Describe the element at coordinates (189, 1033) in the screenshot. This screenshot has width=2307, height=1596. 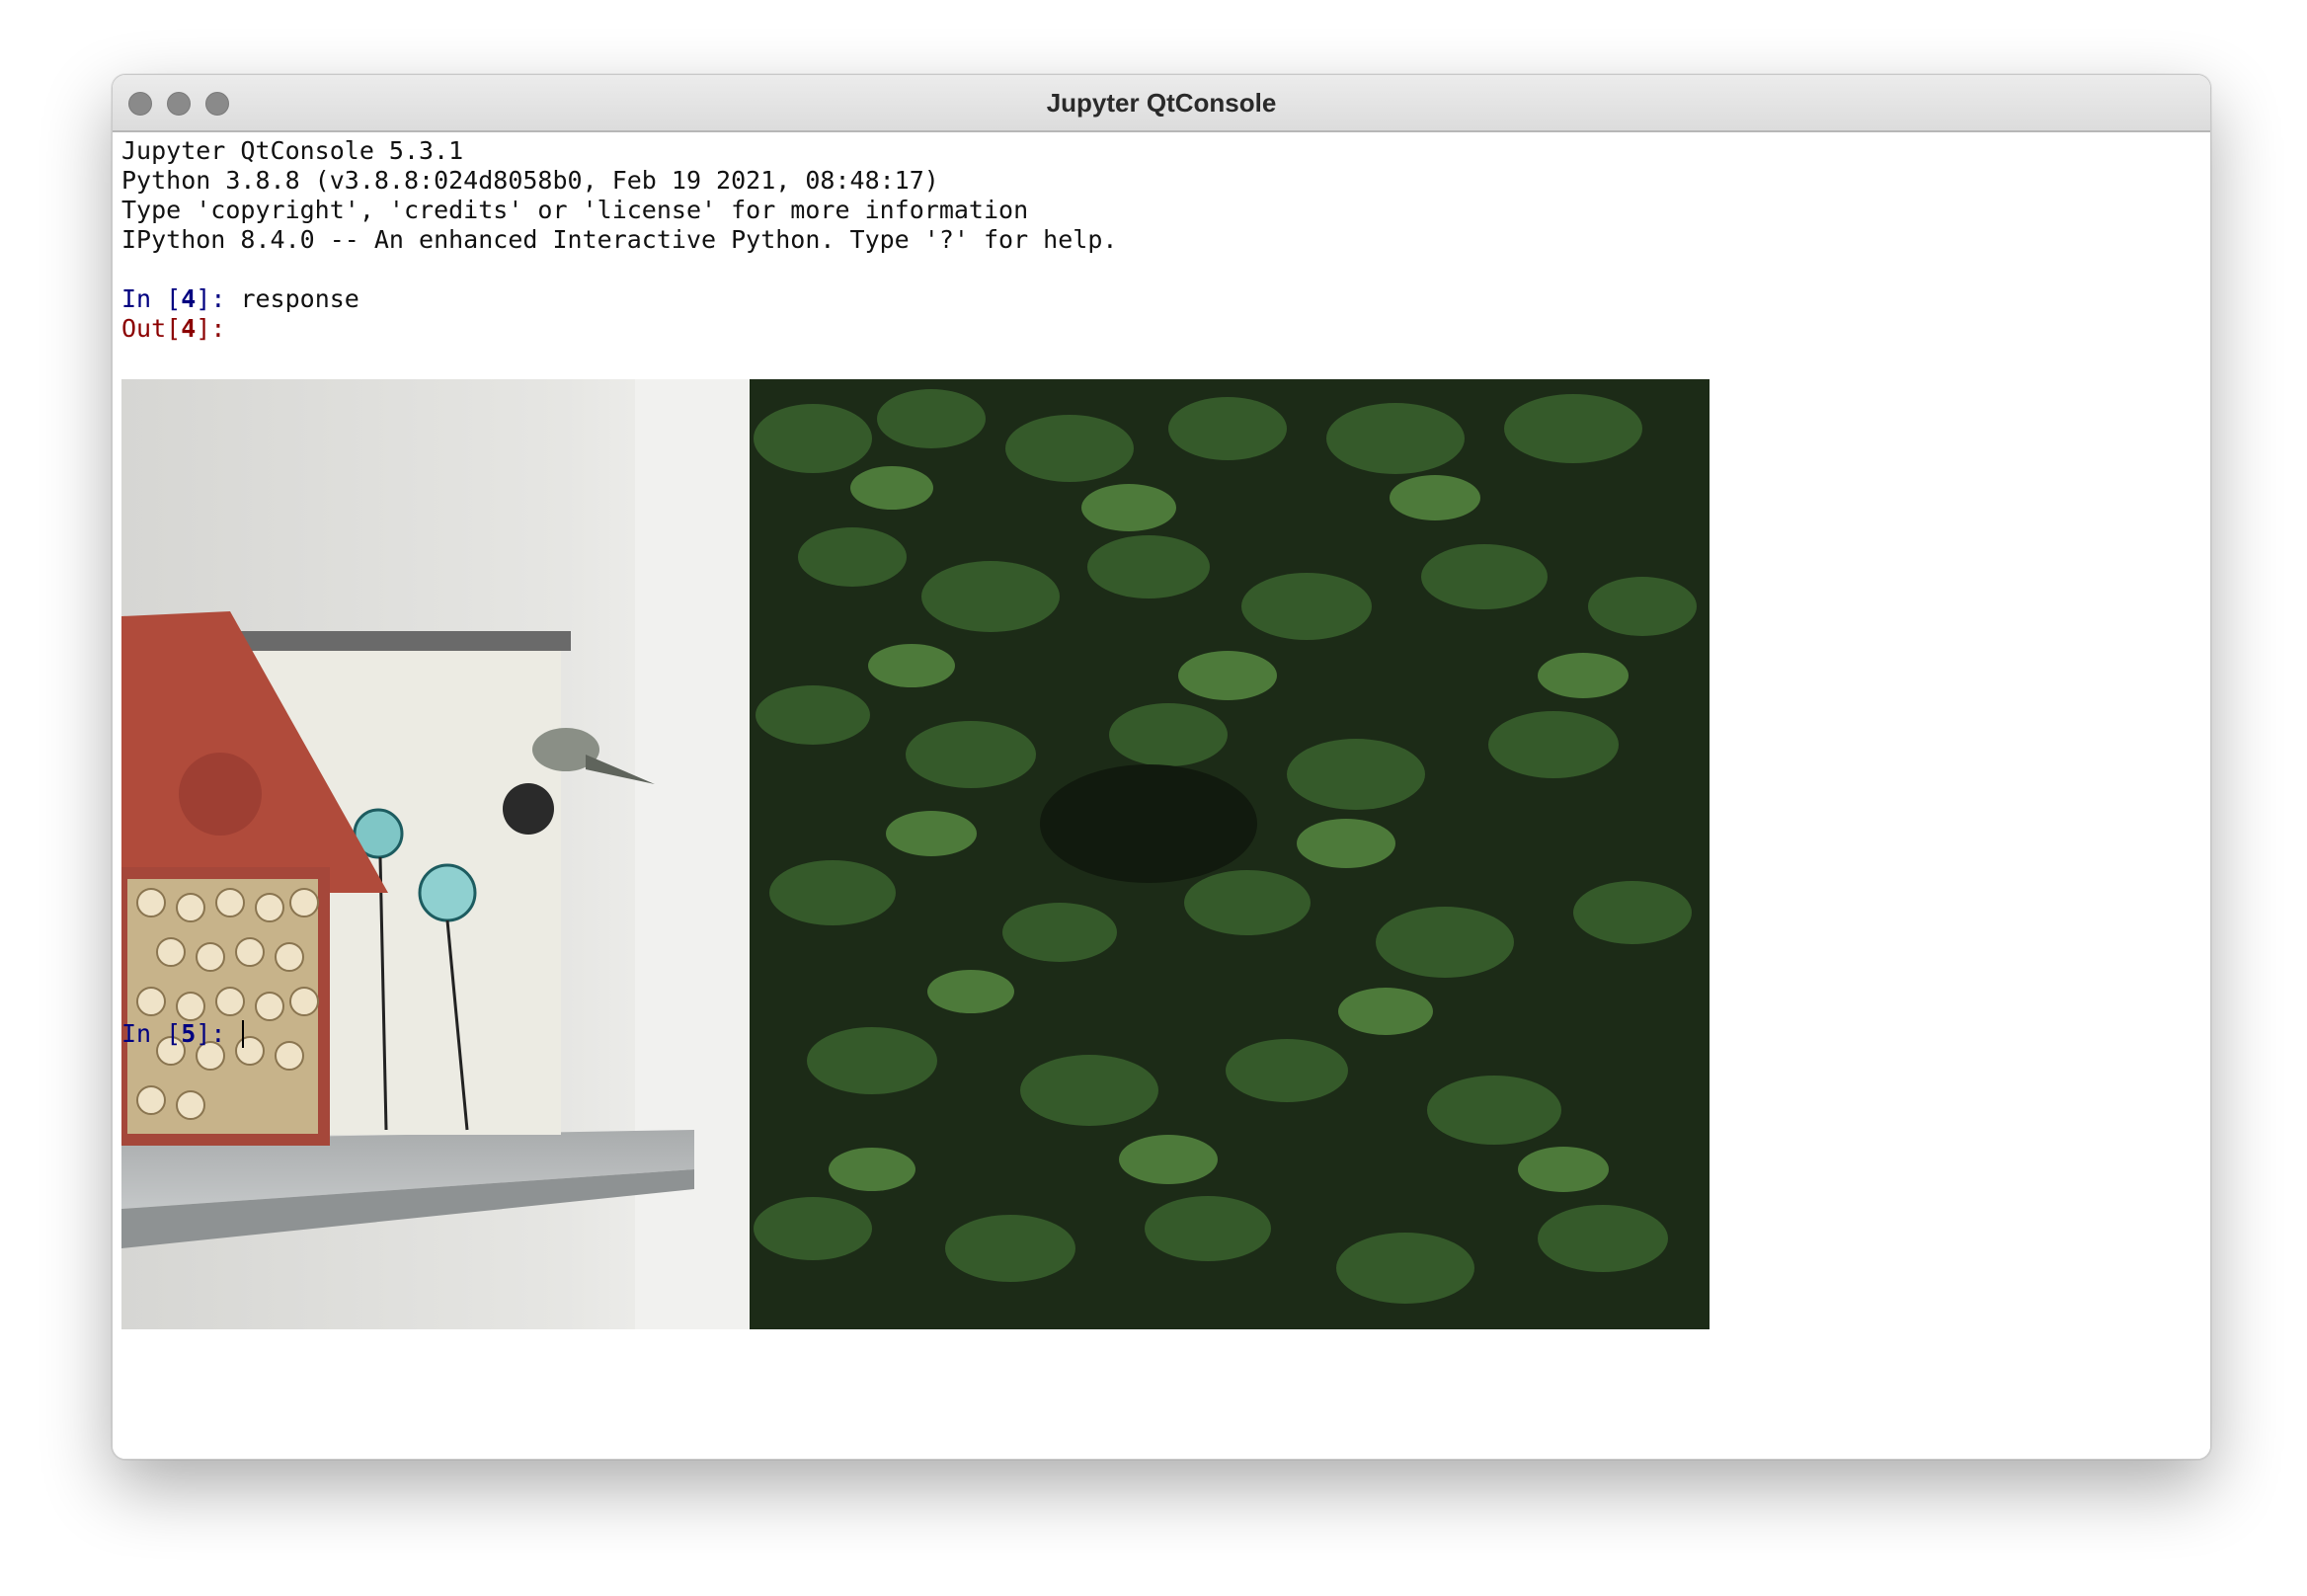
I see `next-prompt-number: 5` at that location.